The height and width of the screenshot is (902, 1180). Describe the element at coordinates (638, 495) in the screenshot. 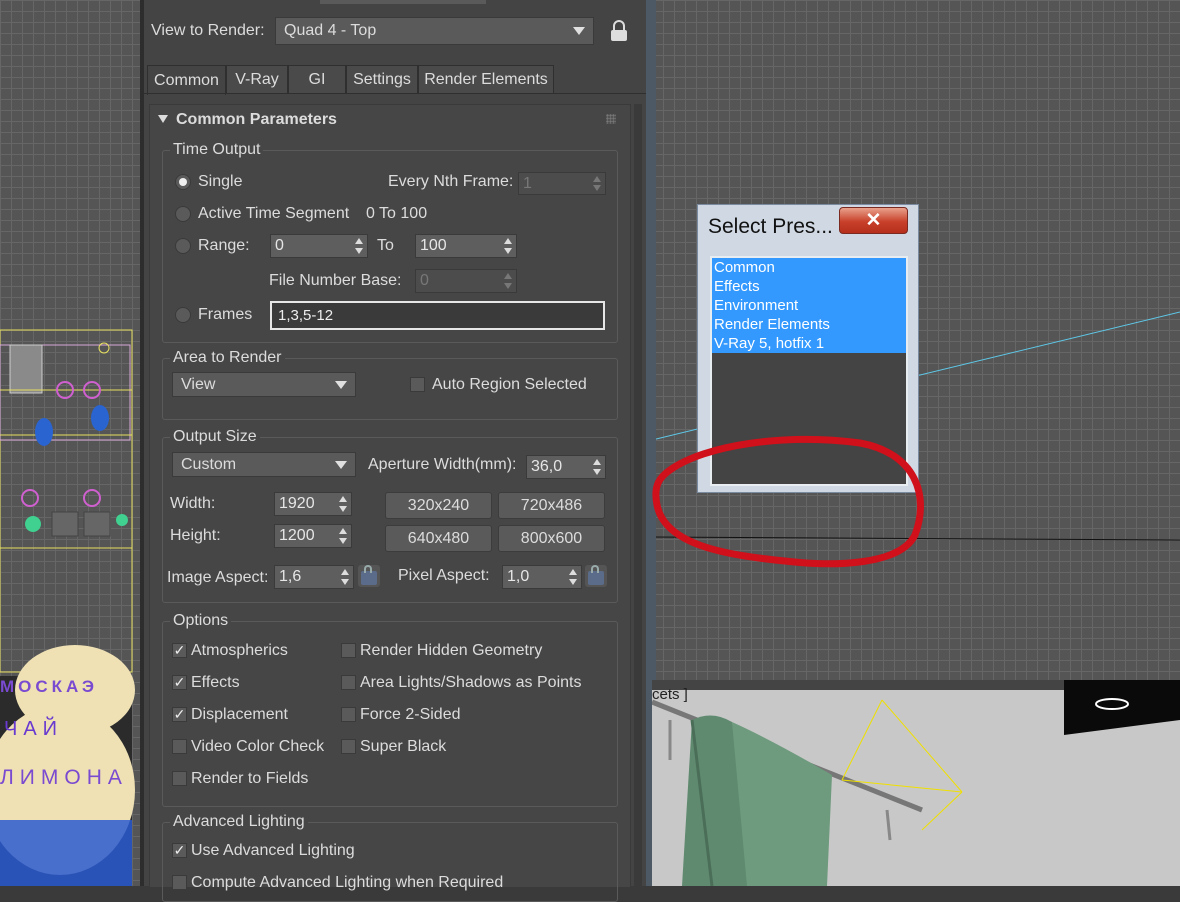

I see `scrollbar` at that location.